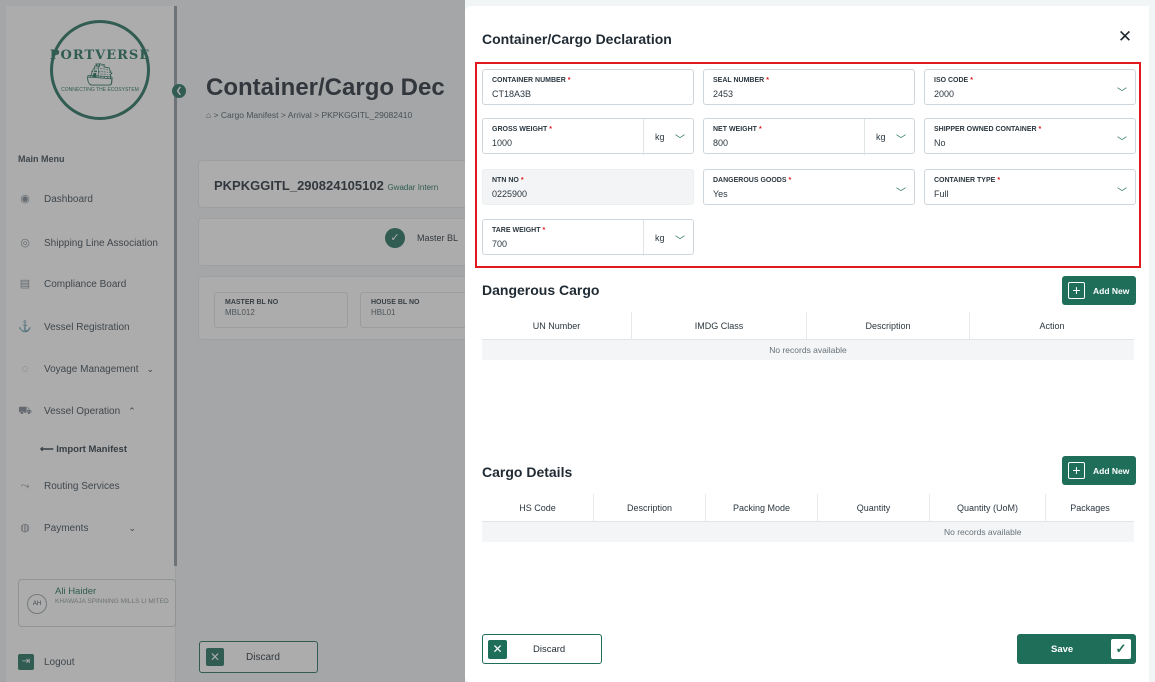 The height and width of the screenshot is (682, 1155). I want to click on close-button: ✕, so click(1125, 37).